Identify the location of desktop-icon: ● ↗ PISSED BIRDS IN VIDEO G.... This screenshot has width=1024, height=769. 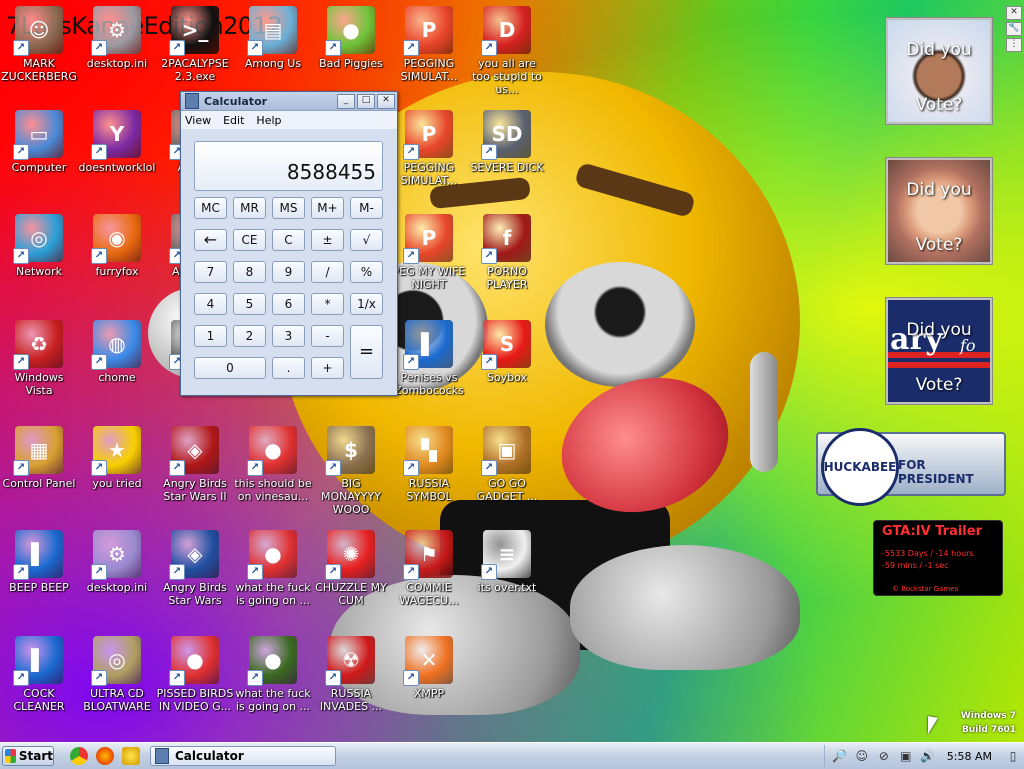
(195, 674).